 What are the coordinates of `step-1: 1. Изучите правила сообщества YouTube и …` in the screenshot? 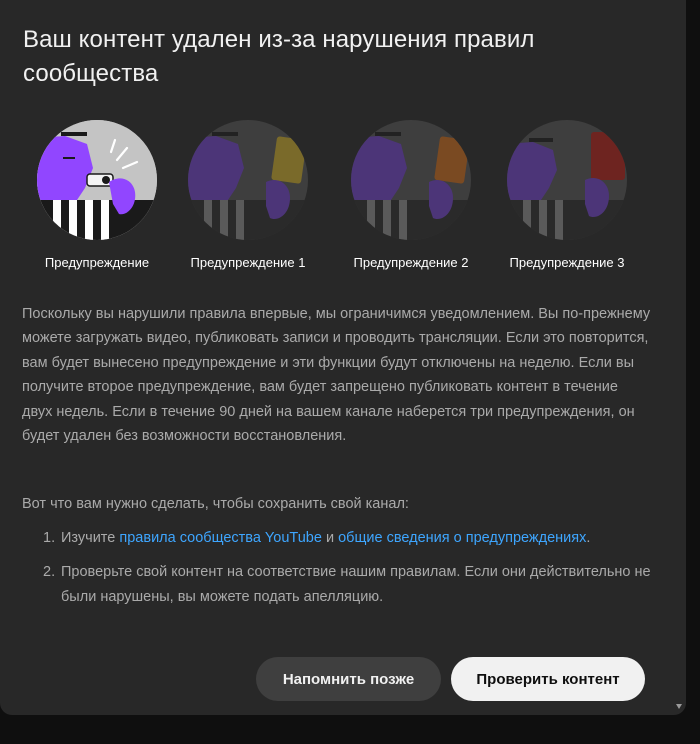 It's located at (337, 538).